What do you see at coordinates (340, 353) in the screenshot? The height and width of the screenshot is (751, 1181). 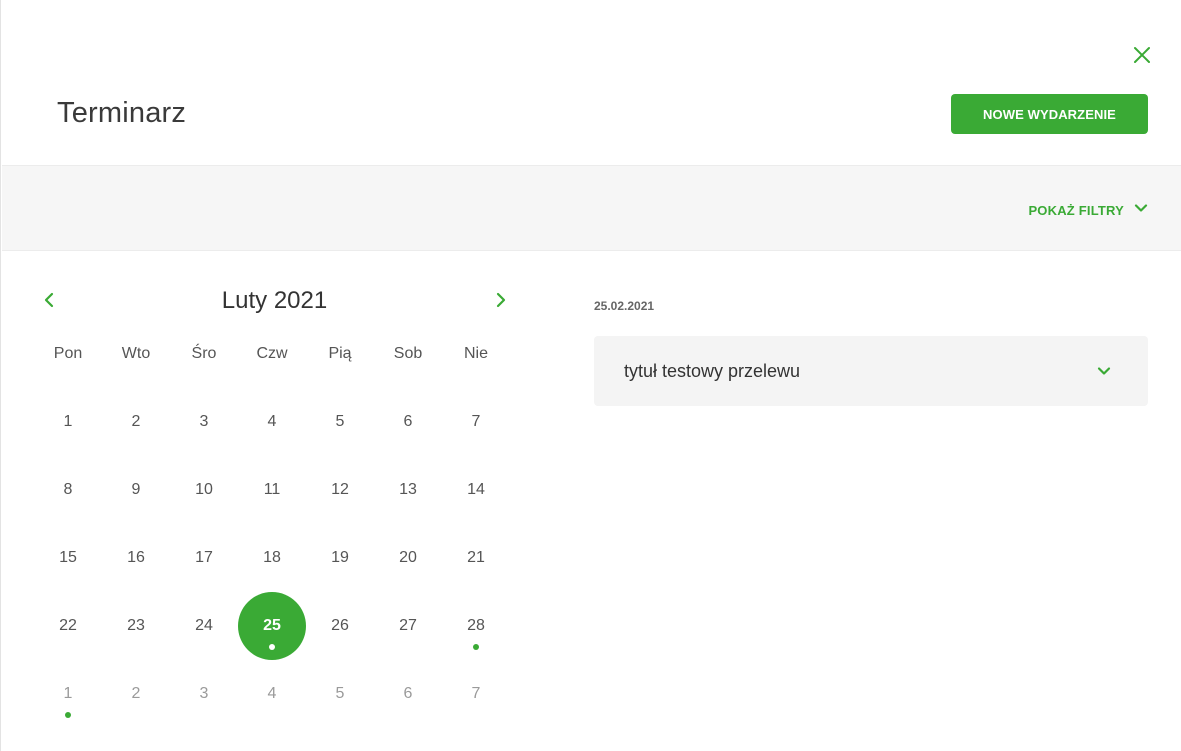 I see `weekday-label: Pią` at bounding box center [340, 353].